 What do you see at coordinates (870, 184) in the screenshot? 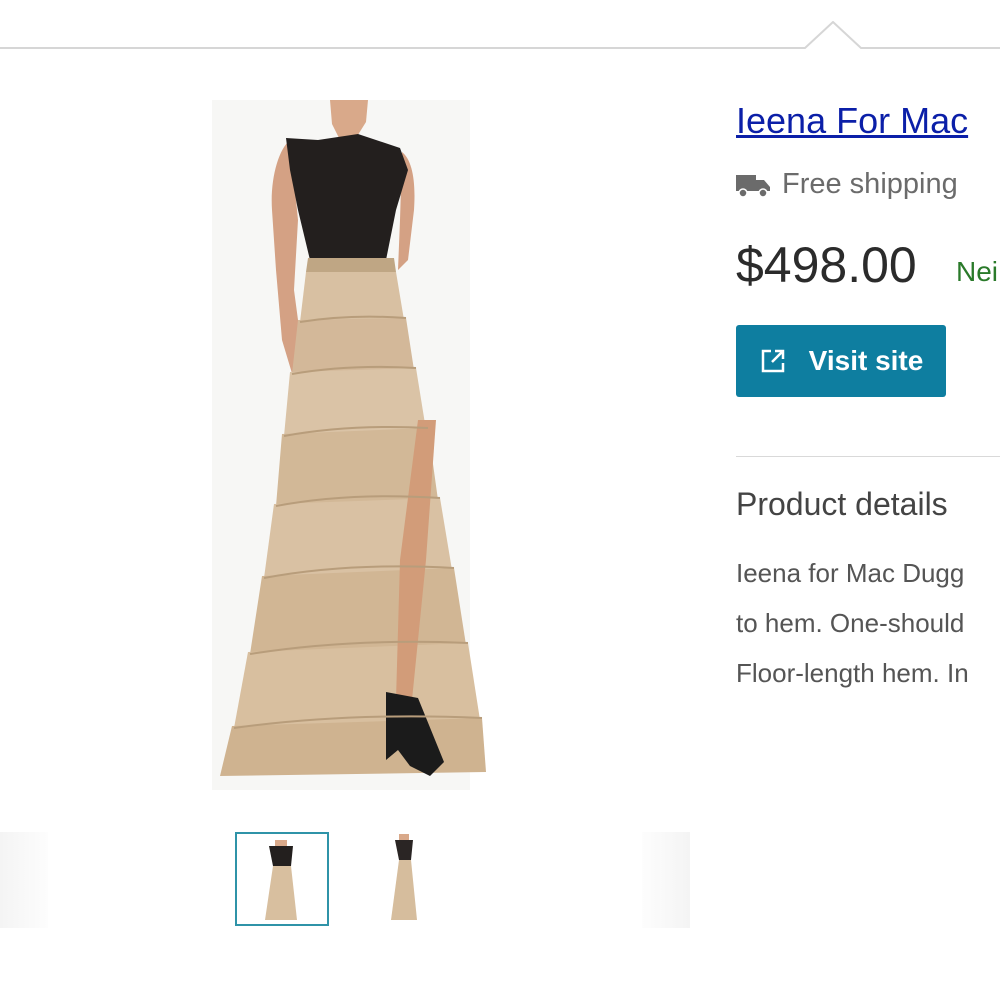
I see `shipping-label: Free shipping` at bounding box center [870, 184].